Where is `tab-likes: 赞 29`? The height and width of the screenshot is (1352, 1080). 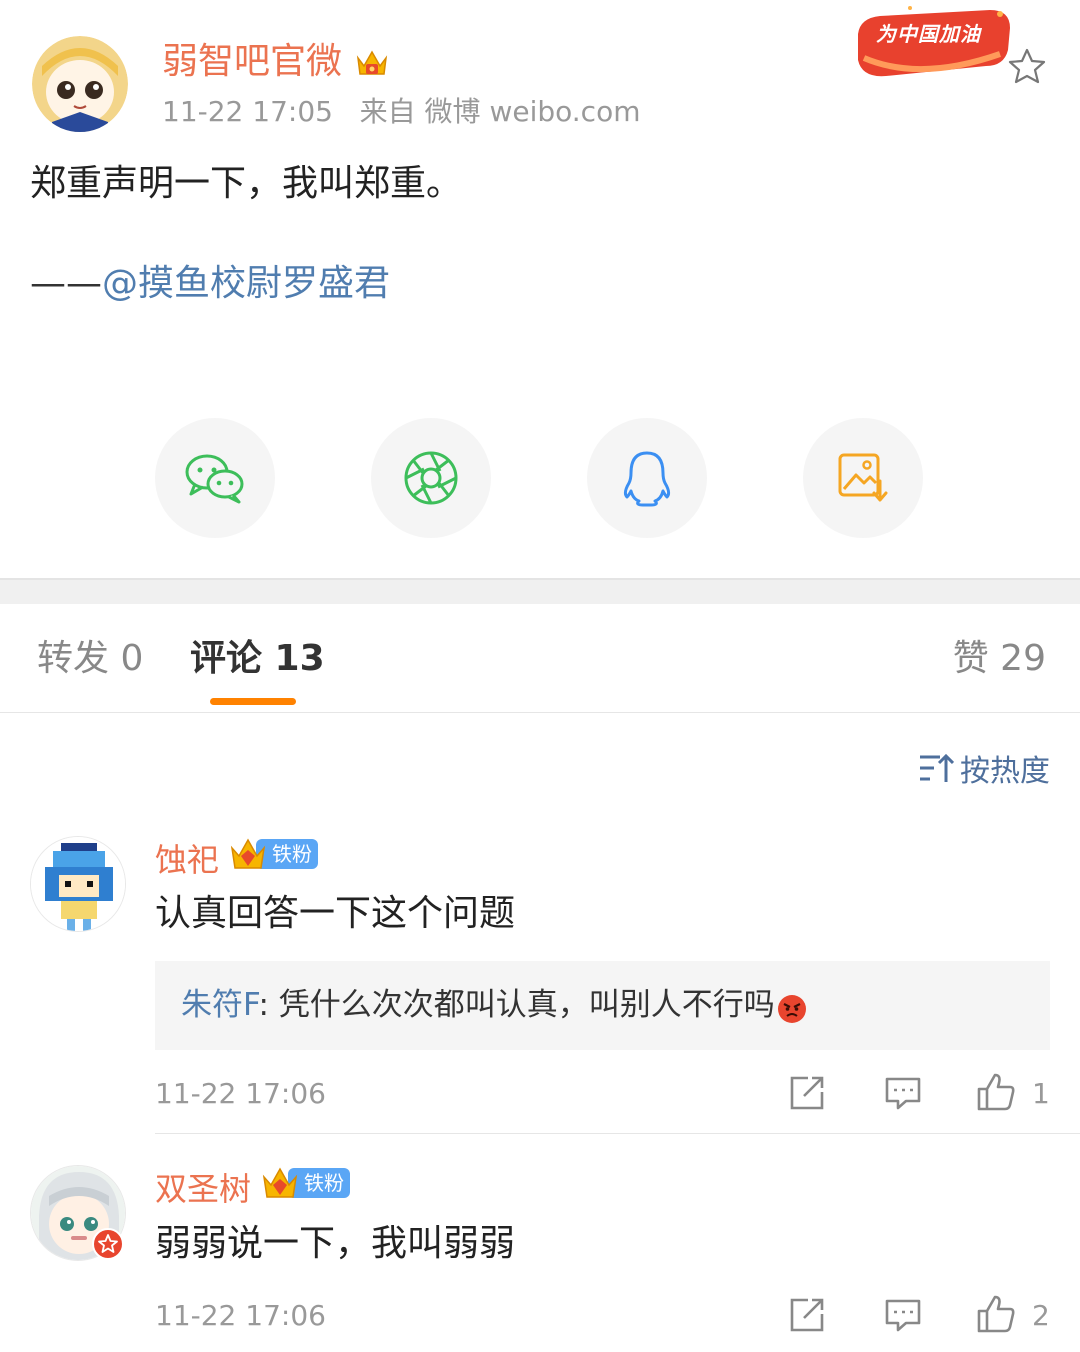
tab-likes: 赞 29 is located at coordinates (999, 659).